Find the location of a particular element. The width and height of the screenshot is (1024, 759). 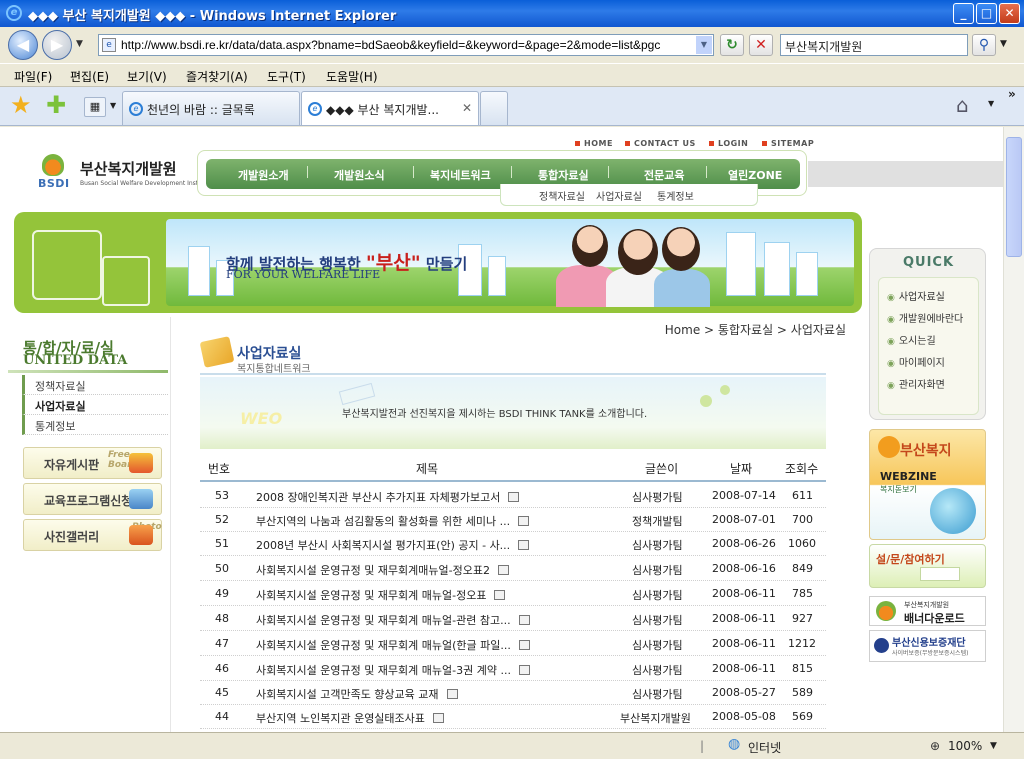

zoom-dropdown-icon: ▼ is located at coordinates (993, 746).